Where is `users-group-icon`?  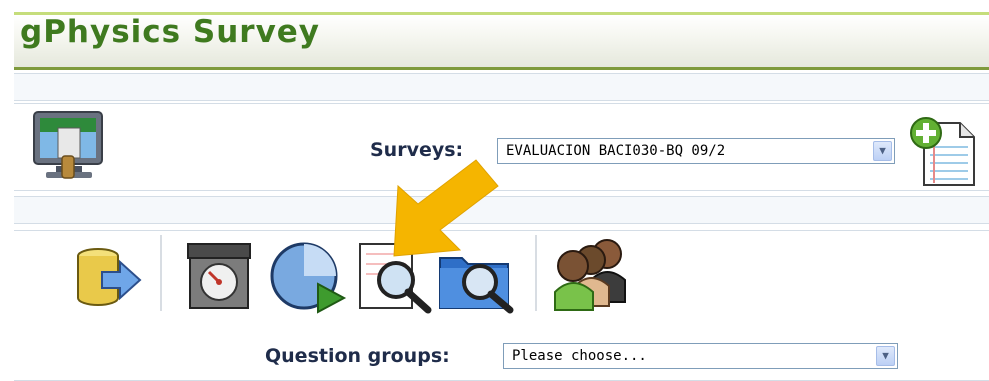 users-group-icon is located at coordinates (591, 274).